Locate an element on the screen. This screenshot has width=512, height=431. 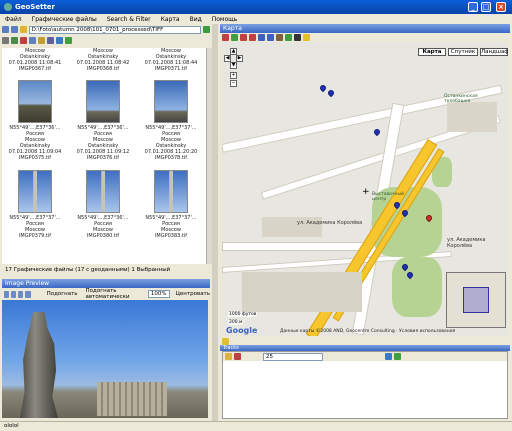
thumbnail-filename: IMGP0376.tif is located at coordinates (103, 158).